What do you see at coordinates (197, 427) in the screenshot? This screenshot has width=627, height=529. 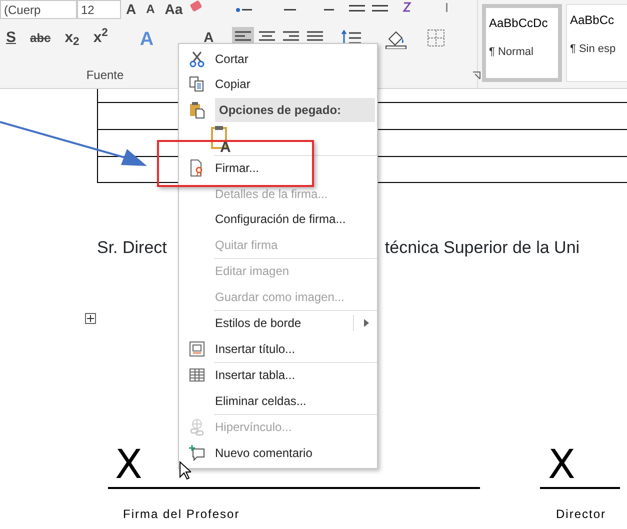 I see `globe-link-icon` at bounding box center [197, 427].